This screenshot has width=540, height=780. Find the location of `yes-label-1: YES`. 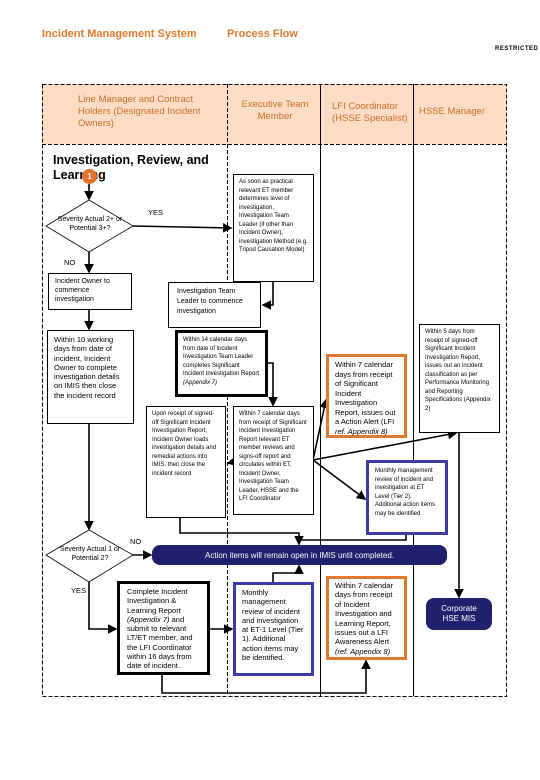

yes-label-1: YES is located at coordinates (156, 212).